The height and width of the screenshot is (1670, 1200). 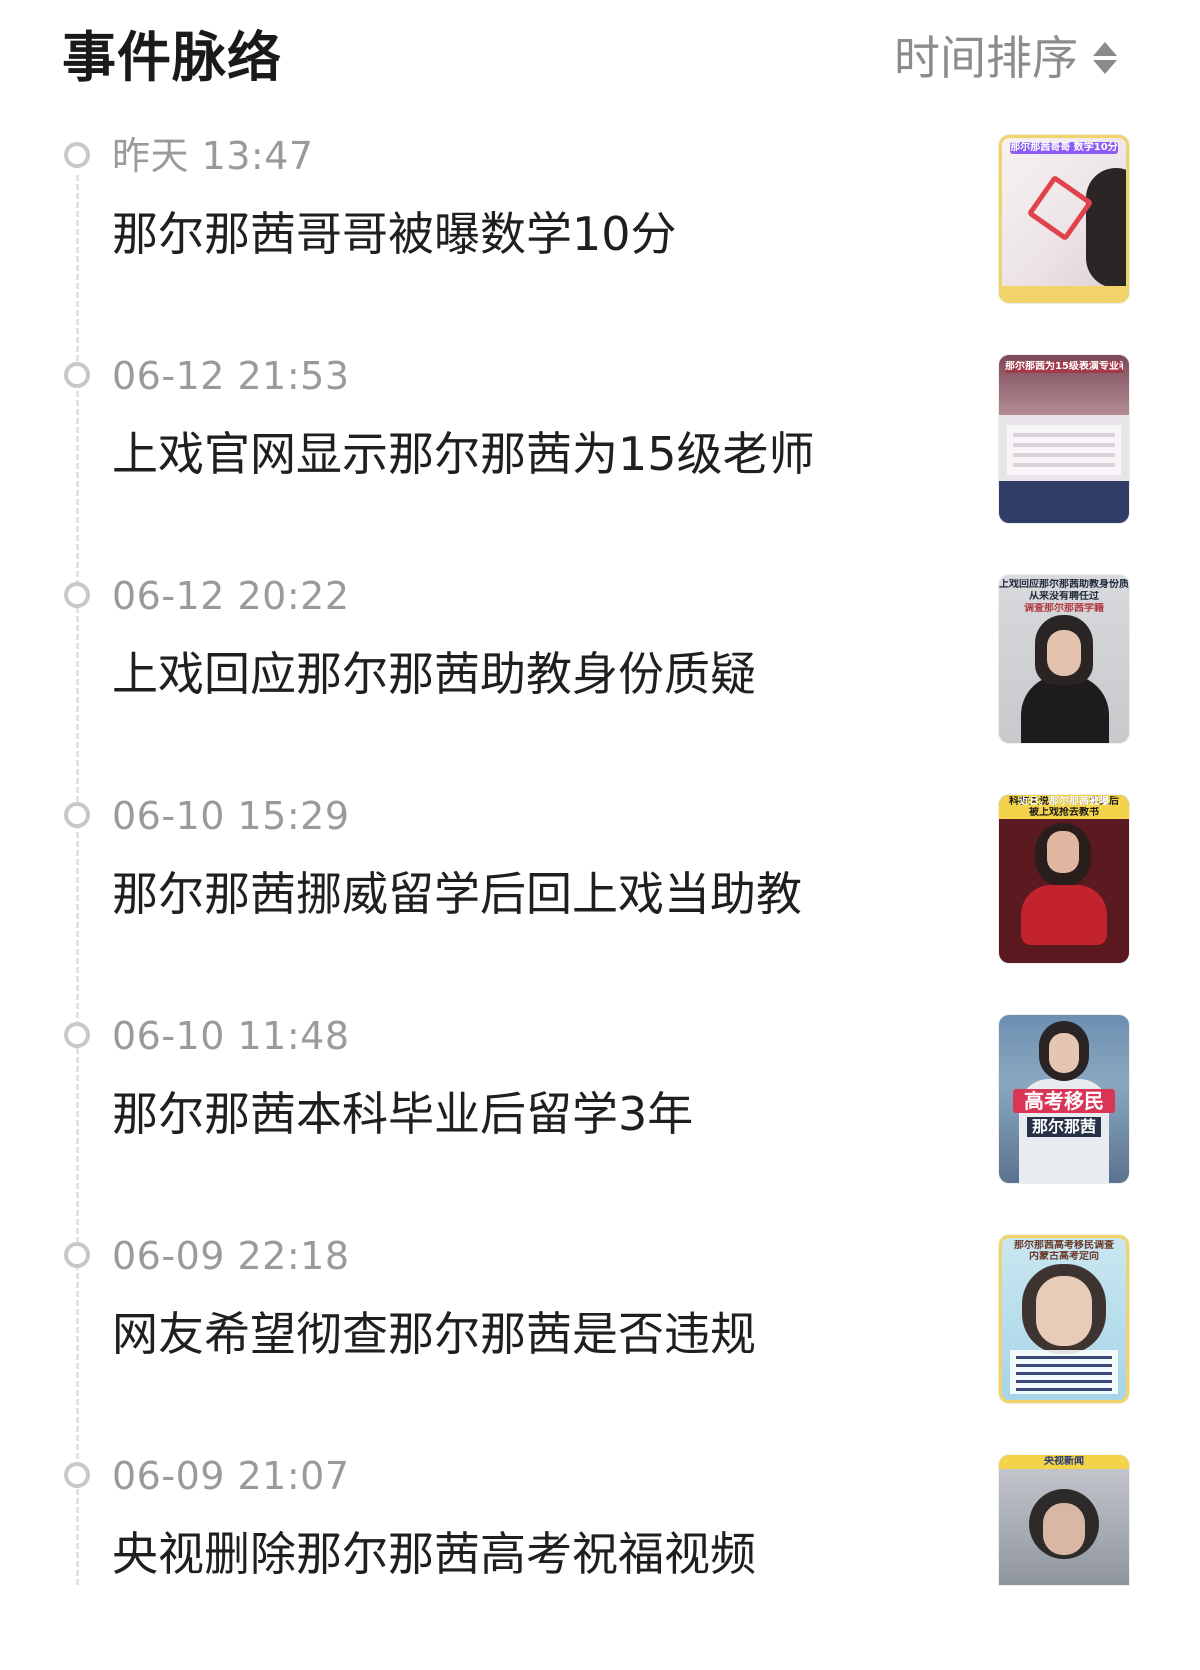 What do you see at coordinates (231, 376) in the screenshot?
I see `event-time: 06-12 21:53` at bounding box center [231, 376].